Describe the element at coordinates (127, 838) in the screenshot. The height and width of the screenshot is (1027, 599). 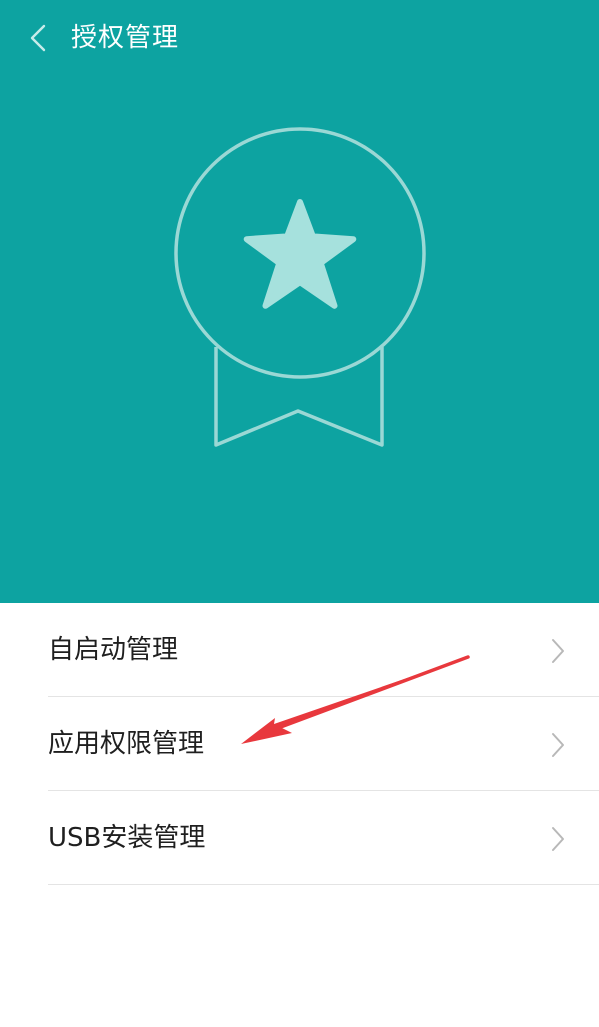
I see `list-item-label: USB安装管理` at that location.